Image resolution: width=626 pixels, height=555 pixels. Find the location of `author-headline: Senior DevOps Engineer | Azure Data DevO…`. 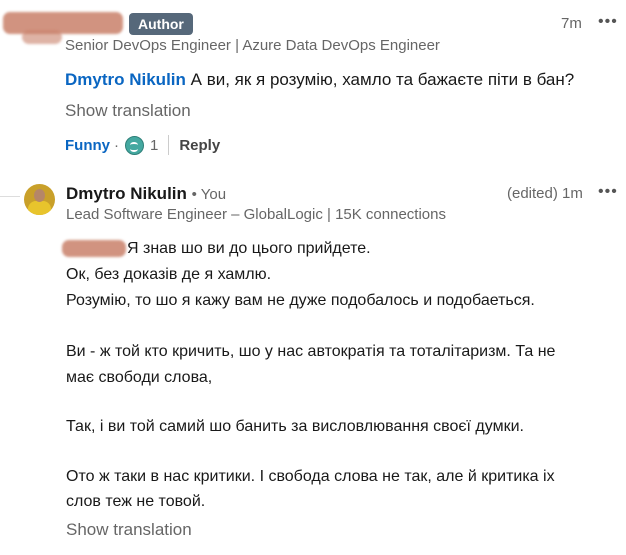

author-headline: Senior DevOps Engineer | Azure Data DevO… is located at coordinates (252, 45).